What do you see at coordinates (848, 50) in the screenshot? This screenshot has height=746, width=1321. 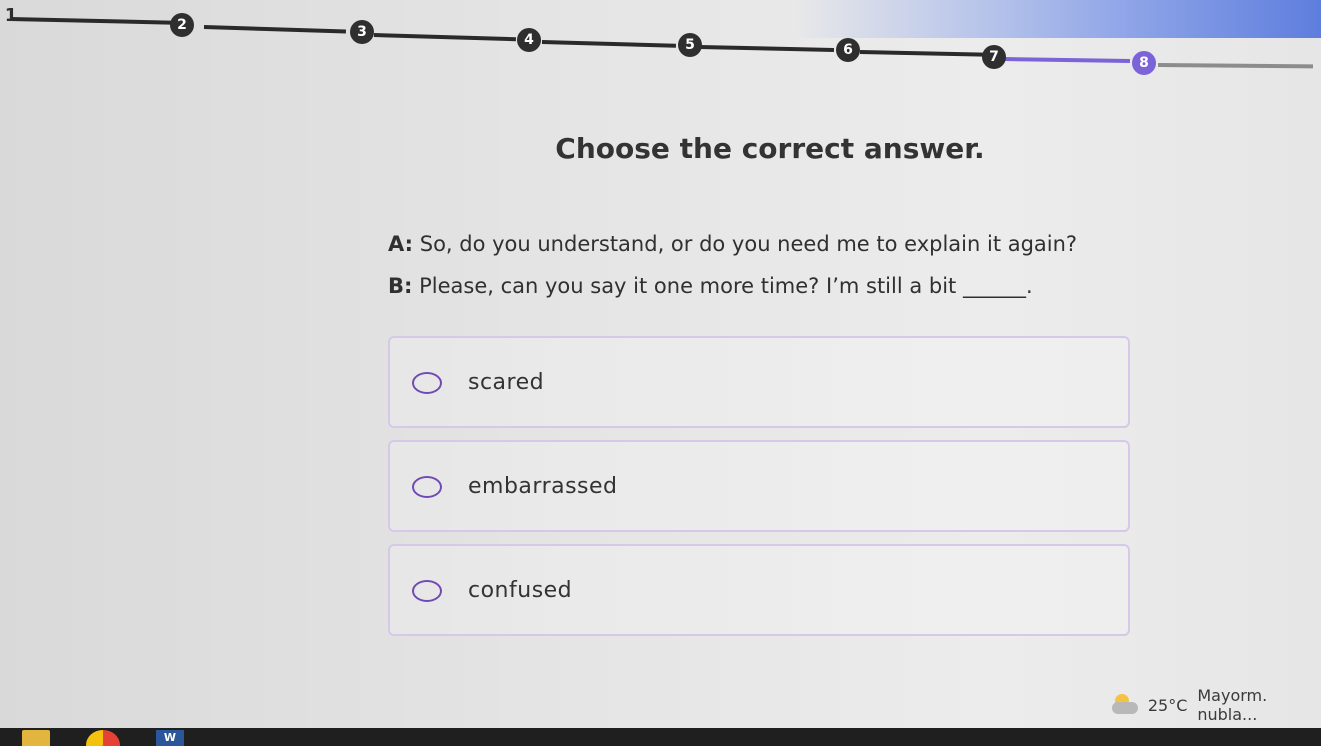 I see `progress-step-6: 6` at bounding box center [848, 50].